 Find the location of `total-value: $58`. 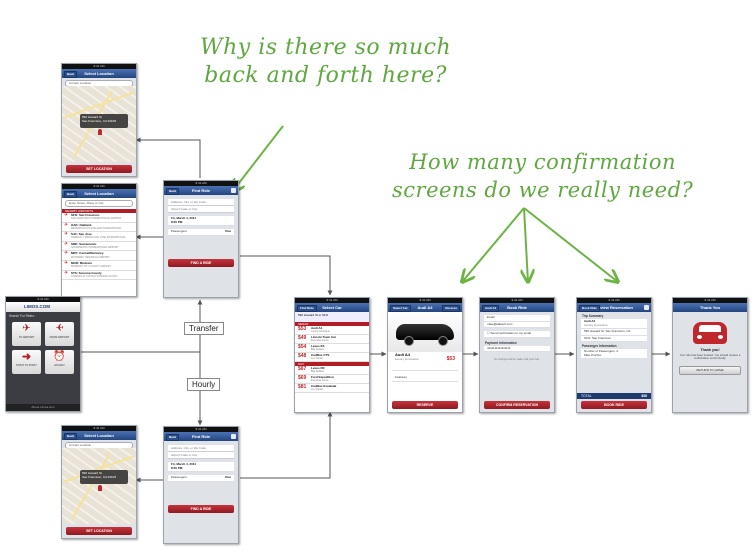

total-value: $58 is located at coordinates (644, 396).